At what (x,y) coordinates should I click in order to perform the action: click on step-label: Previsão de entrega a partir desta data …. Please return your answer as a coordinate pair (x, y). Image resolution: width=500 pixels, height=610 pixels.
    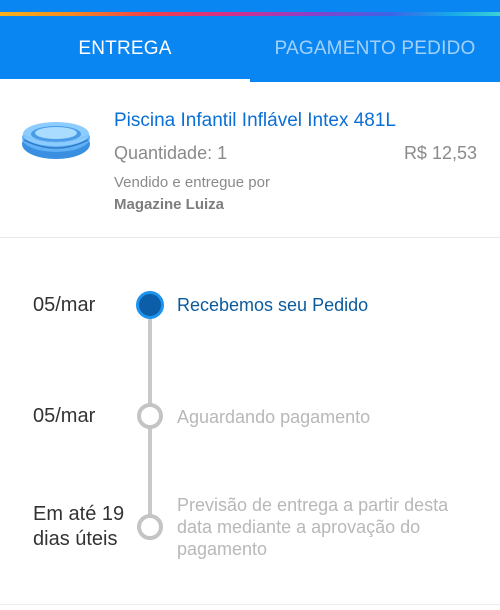
    Looking at the image, I should click on (313, 527).